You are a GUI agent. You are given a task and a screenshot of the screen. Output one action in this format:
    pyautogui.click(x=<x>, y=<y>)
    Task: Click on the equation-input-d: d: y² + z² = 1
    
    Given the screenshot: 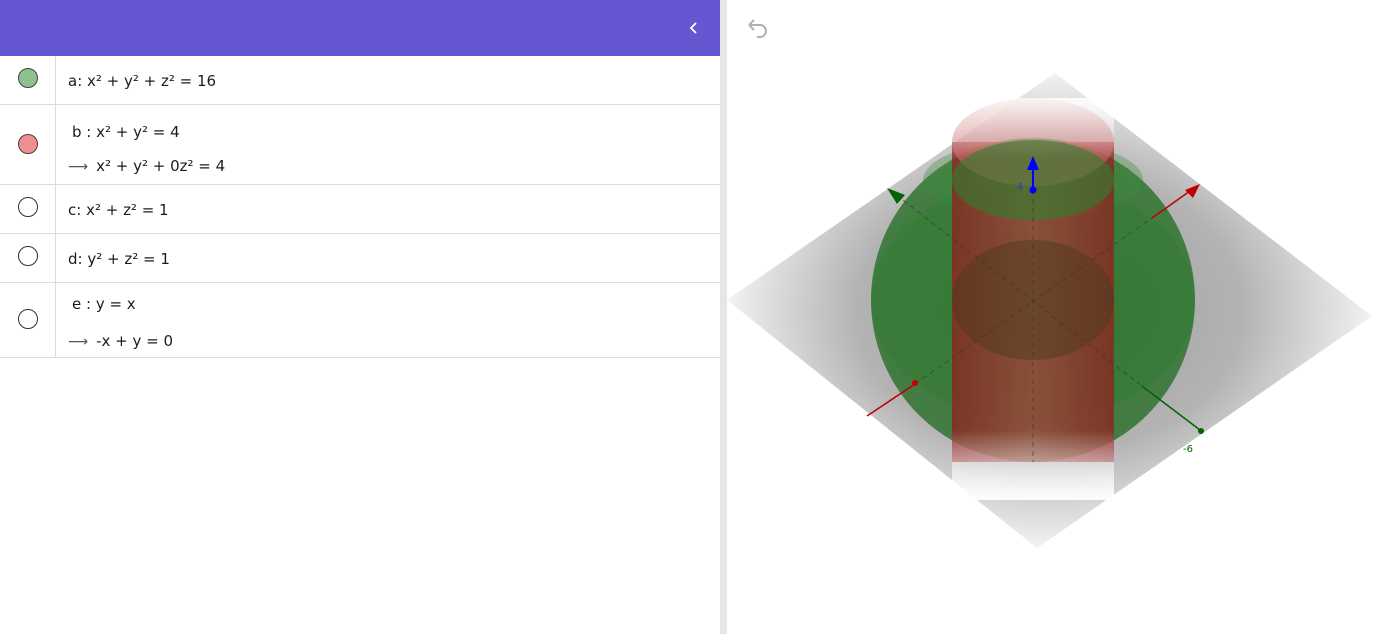 What is the action you would take?
    pyautogui.click(x=119, y=259)
    